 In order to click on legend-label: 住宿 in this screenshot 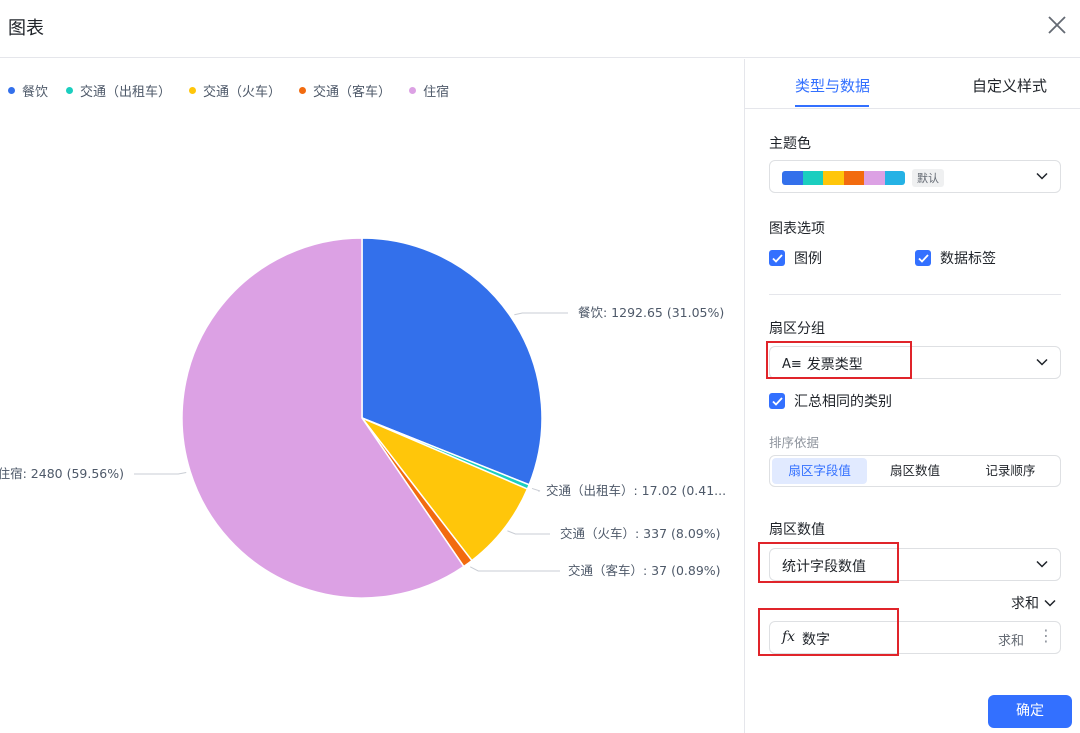, I will do `click(436, 92)`.